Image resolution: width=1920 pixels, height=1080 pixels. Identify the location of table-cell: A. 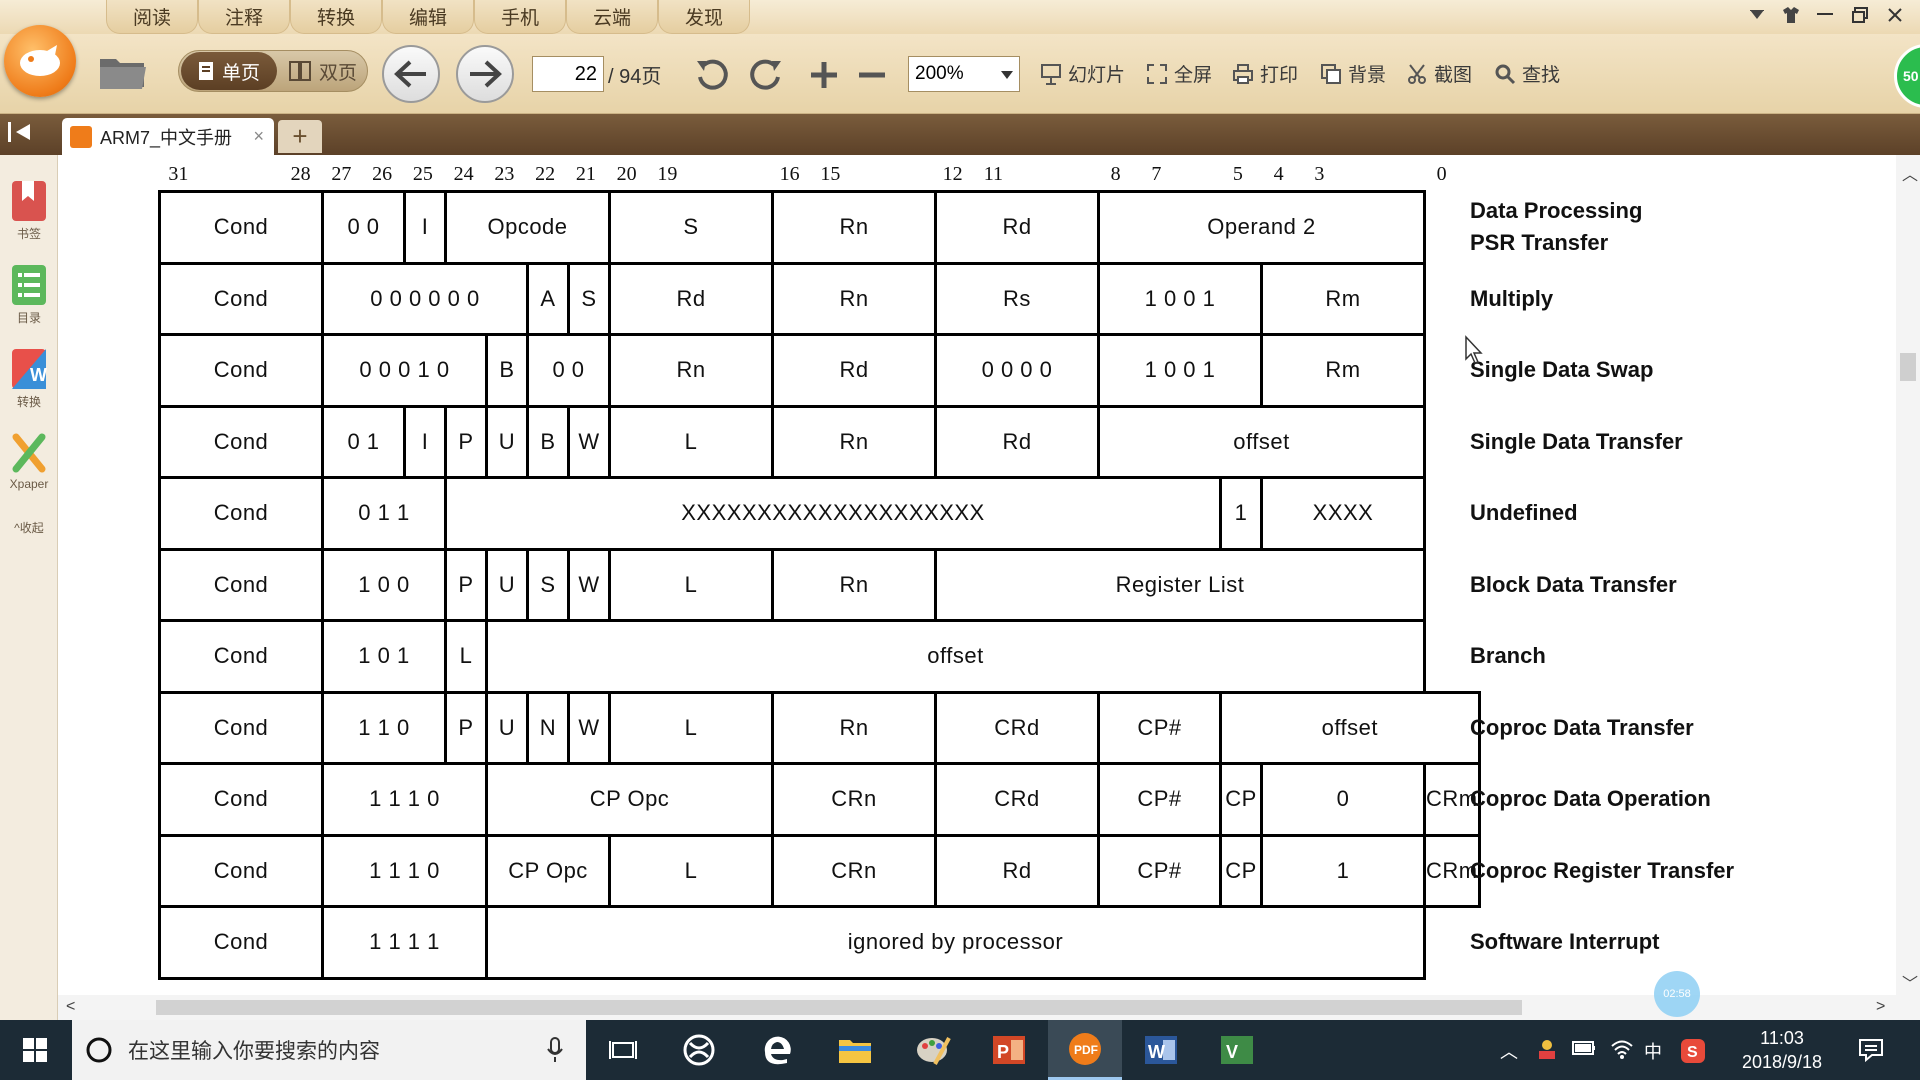
(548, 298).